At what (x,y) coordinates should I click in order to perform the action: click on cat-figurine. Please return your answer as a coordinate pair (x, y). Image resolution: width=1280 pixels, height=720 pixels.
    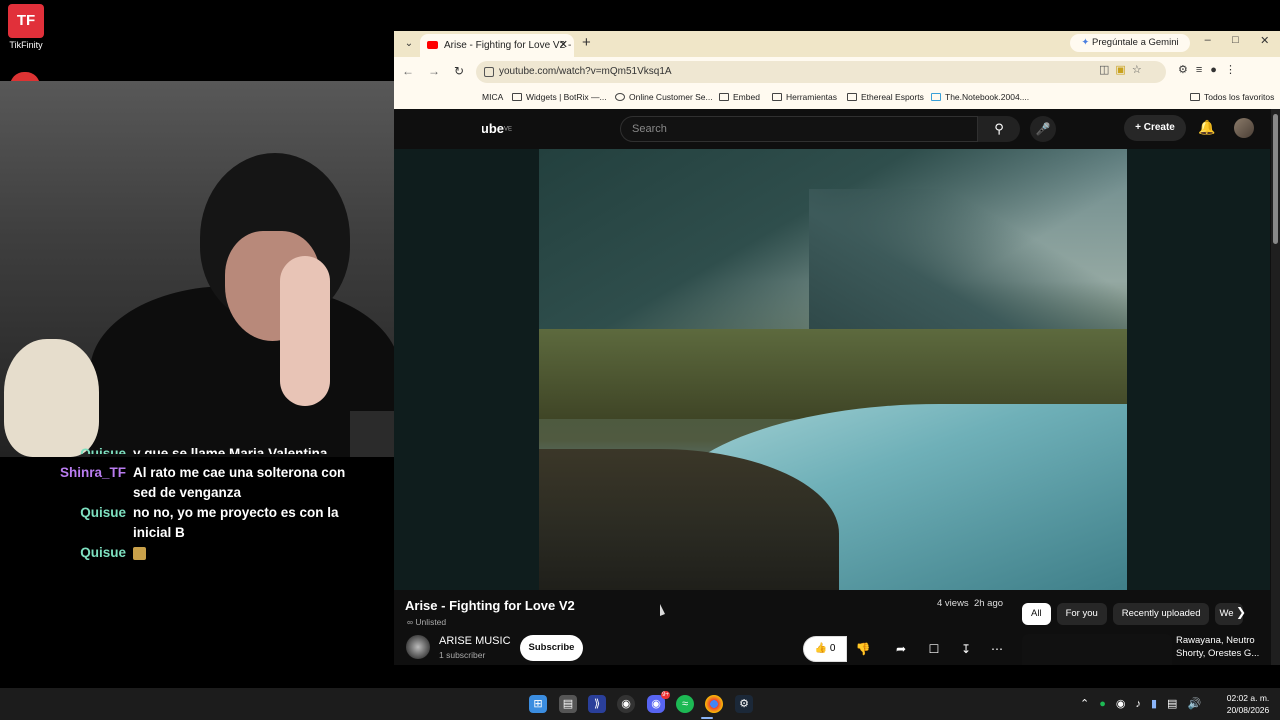
    Looking at the image, I should click on (51, 398).